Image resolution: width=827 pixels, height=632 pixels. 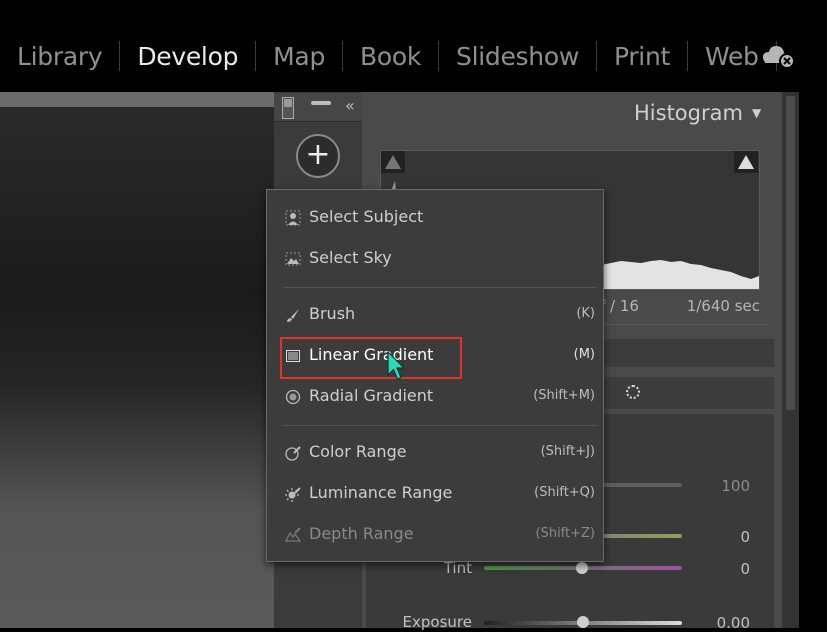 I want to click on shadow-clipping-toggle, so click(x=393, y=162).